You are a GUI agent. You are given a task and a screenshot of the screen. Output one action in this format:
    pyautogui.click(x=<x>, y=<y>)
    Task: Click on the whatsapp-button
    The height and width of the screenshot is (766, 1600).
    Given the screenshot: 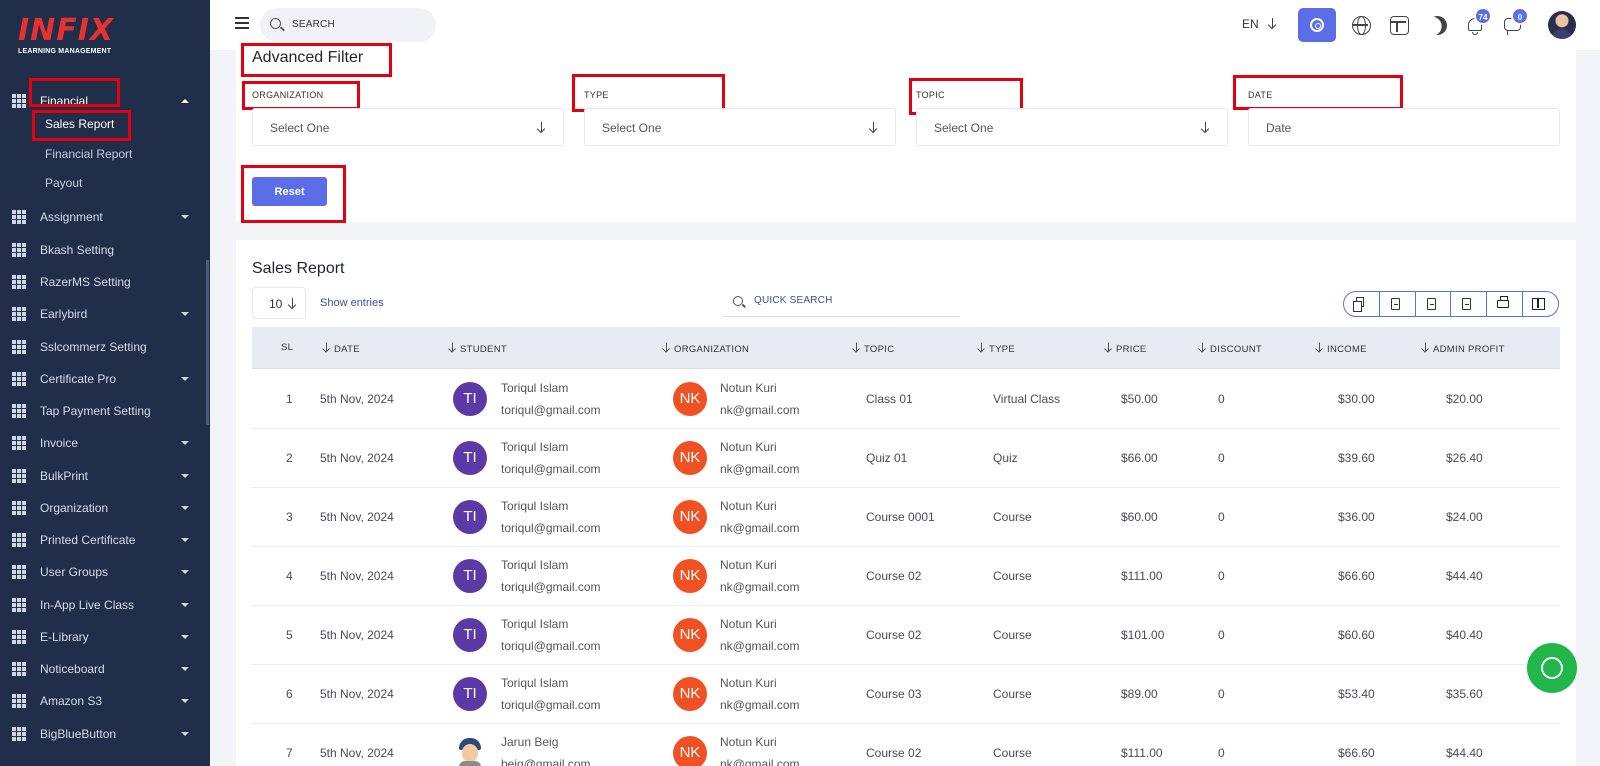 What is the action you would take?
    pyautogui.click(x=1552, y=668)
    